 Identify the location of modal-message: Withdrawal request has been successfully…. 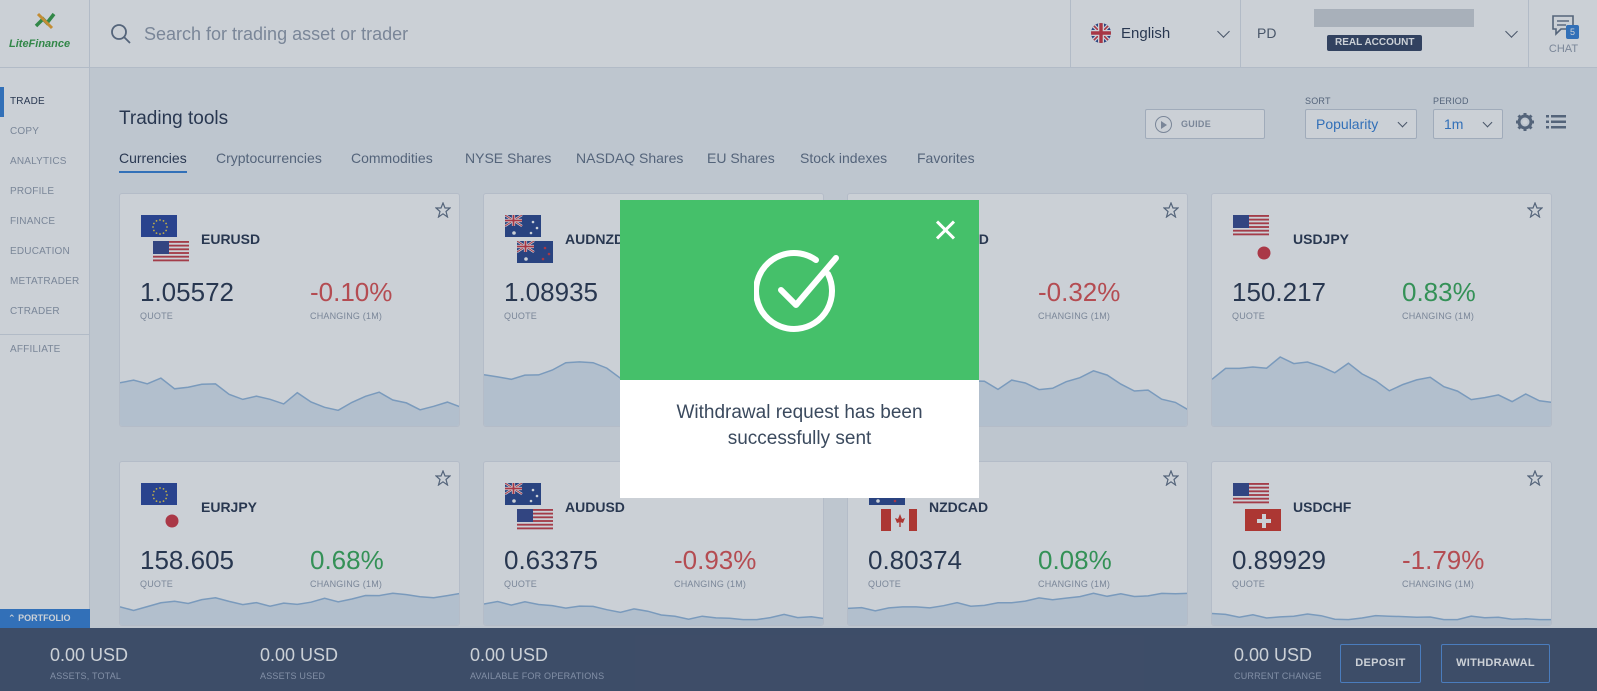
(799, 425).